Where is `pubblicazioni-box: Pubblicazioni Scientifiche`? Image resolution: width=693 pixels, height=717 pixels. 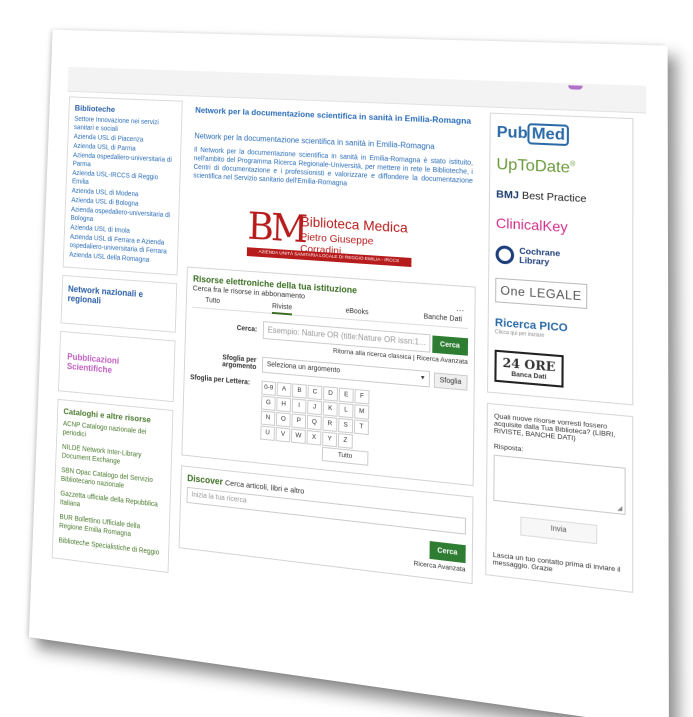 pubblicazioni-box: Pubblicazioni Scientifiche is located at coordinates (116, 366).